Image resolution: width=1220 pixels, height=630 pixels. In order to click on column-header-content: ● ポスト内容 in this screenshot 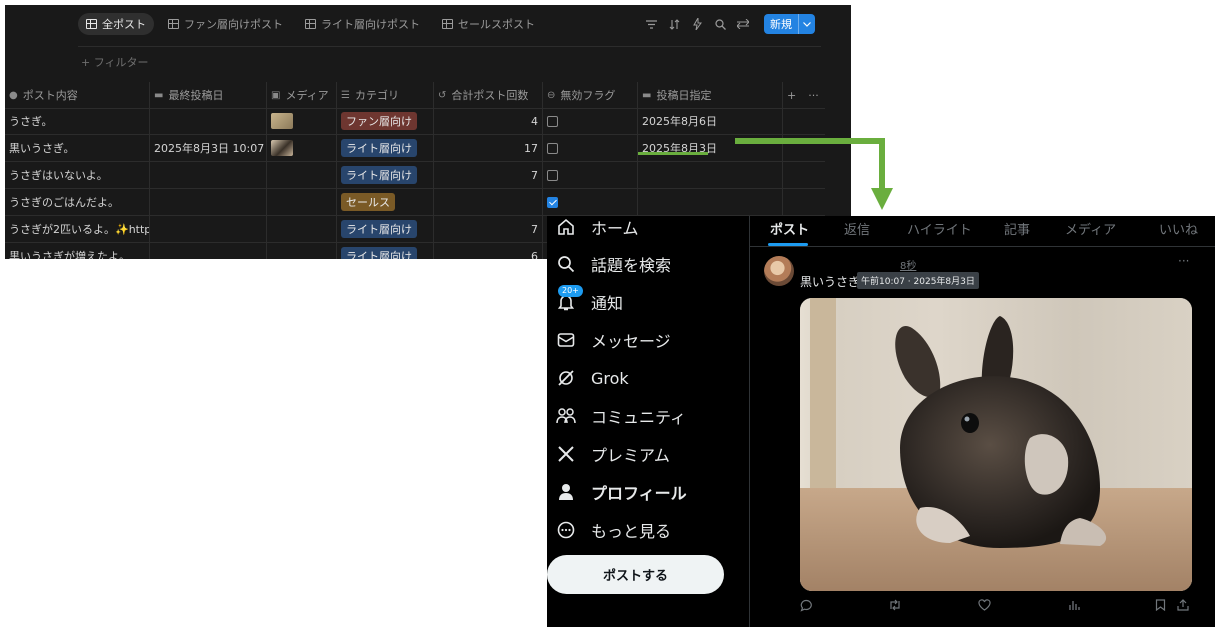, I will do `click(77, 95)`.